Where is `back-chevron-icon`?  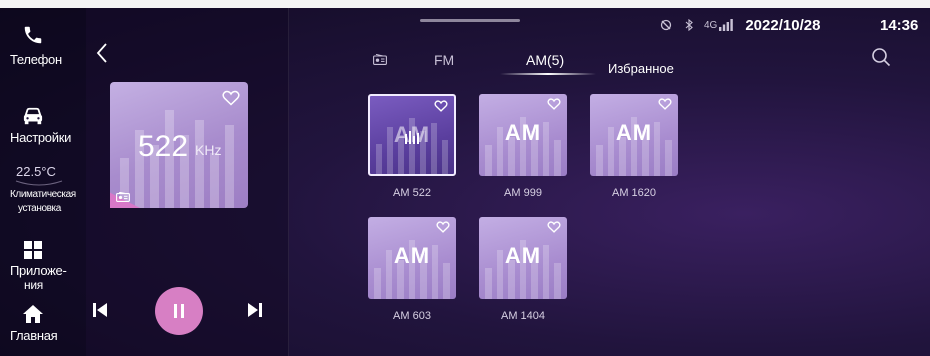 back-chevron-icon is located at coordinates (103, 53).